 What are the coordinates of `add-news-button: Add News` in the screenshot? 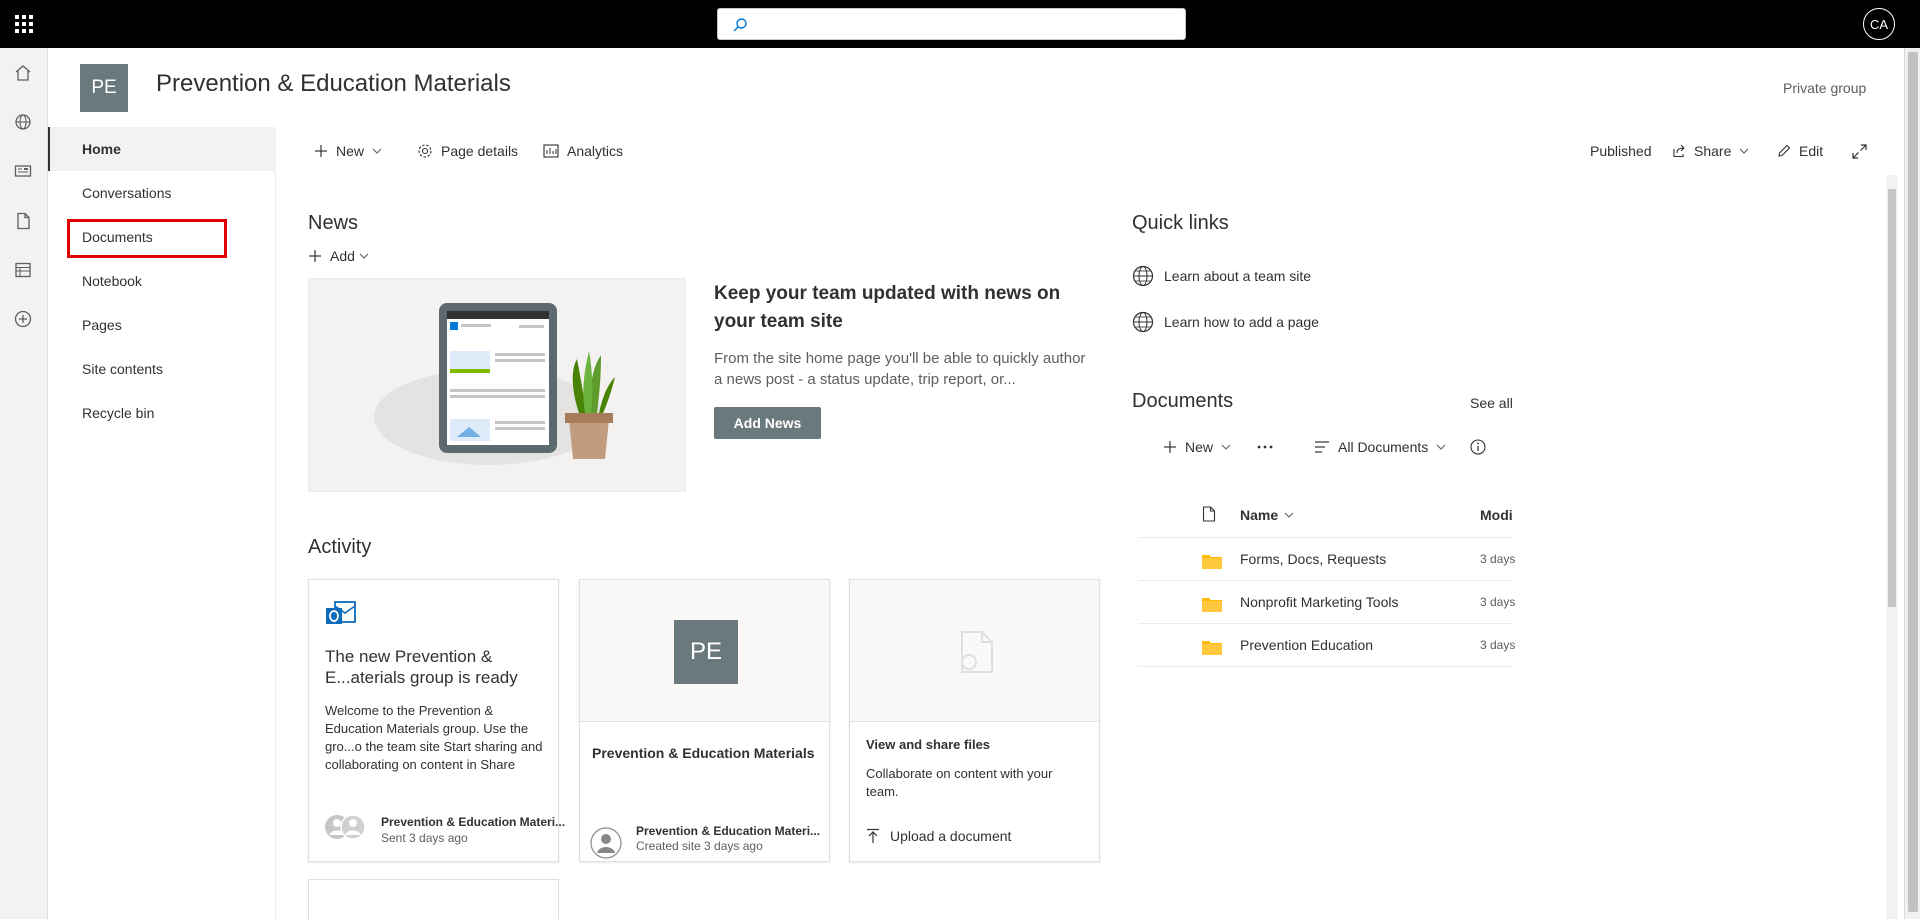 It's located at (767, 423).